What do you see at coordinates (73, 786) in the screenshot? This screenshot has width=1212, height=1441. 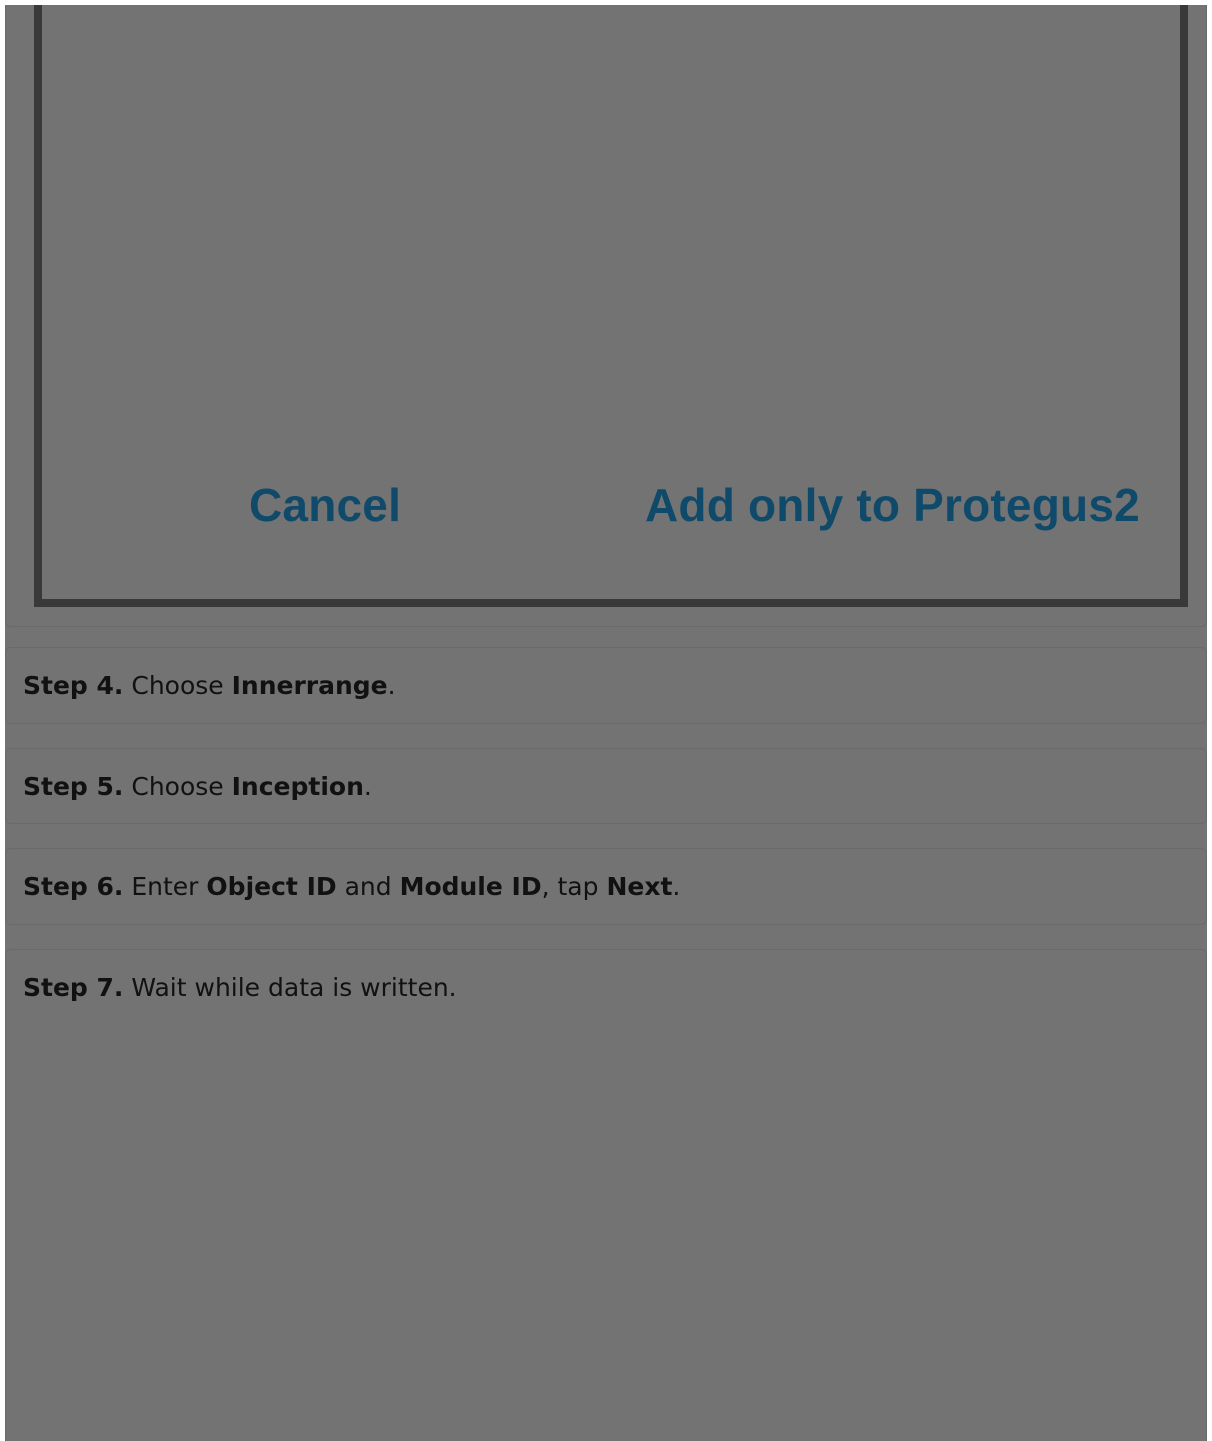 I see `step-5-label: Step 5.` at bounding box center [73, 786].